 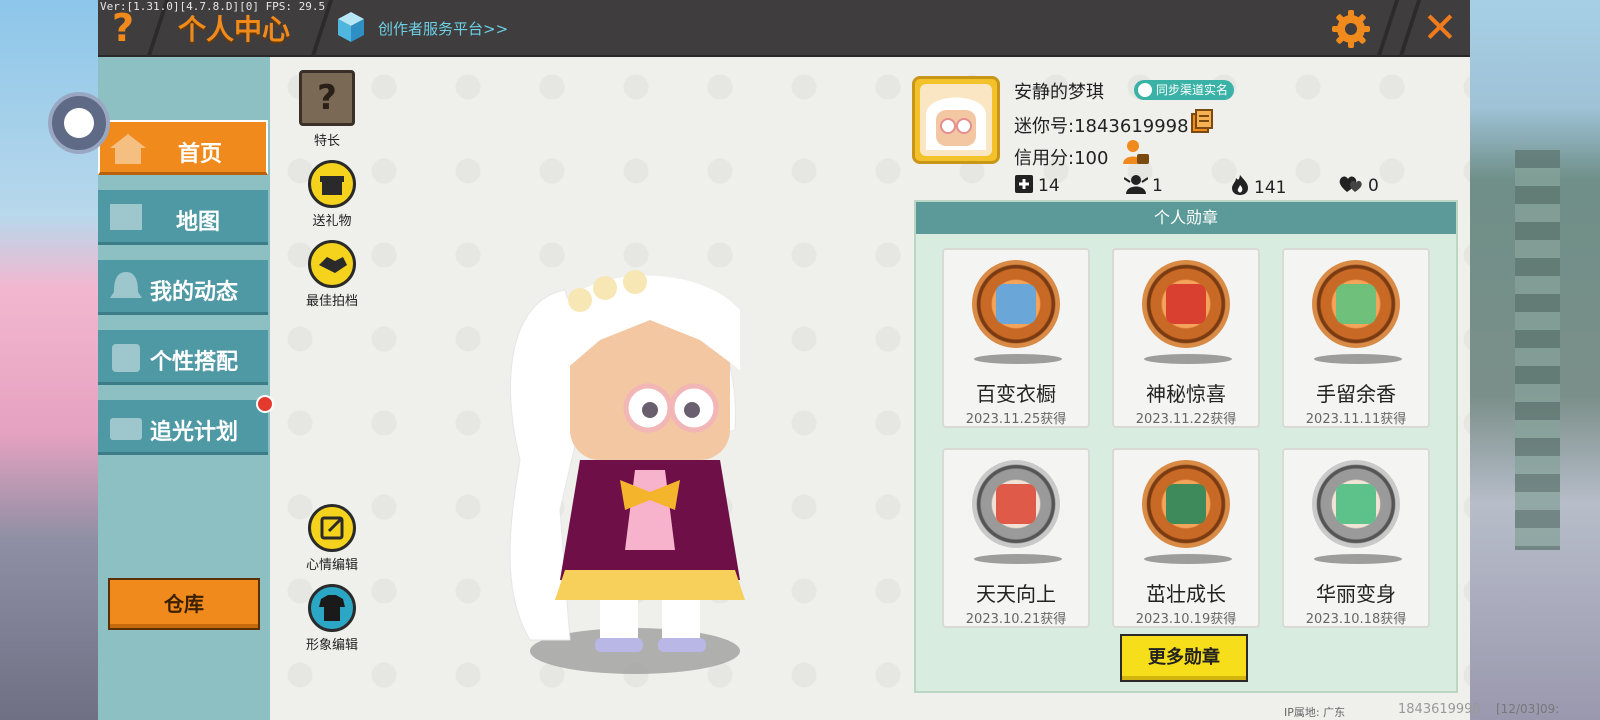 I want to click on stat-value: 0, so click(x=1373, y=186).